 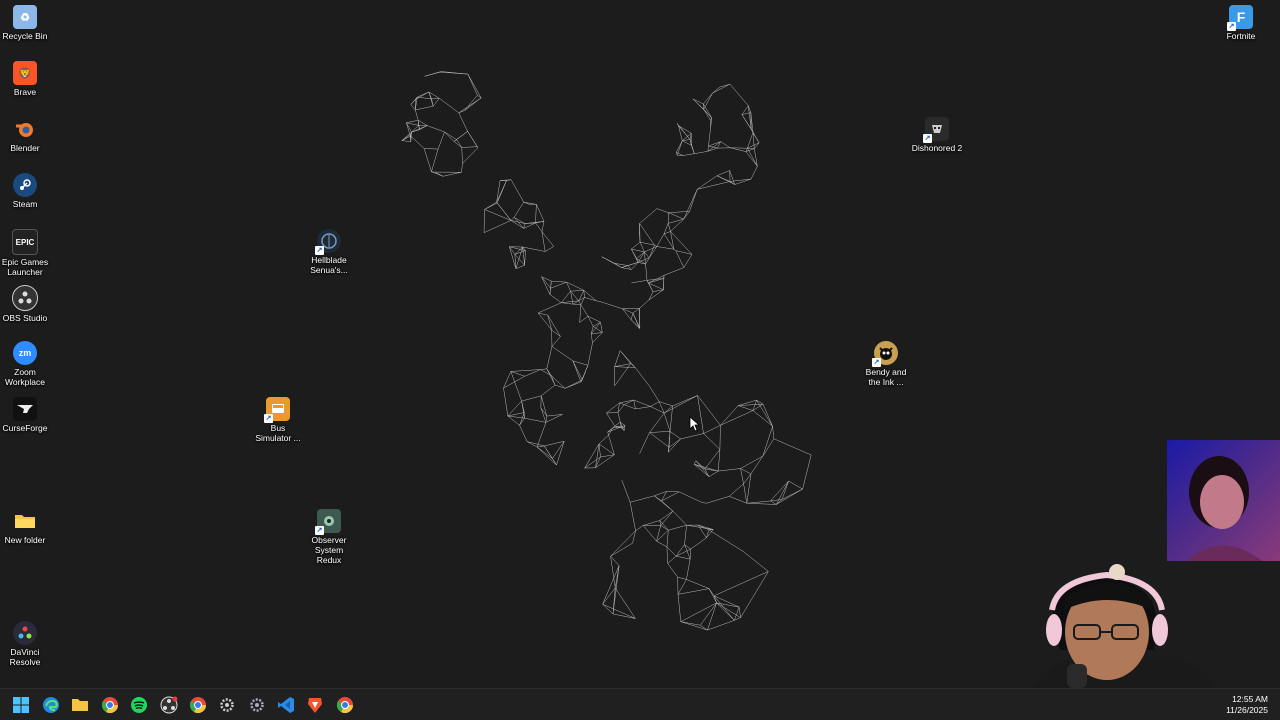 What do you see at coordinates (110, 705) in the screenshot?
I see `taskbar-chrome` at bounding box center [110, 705].